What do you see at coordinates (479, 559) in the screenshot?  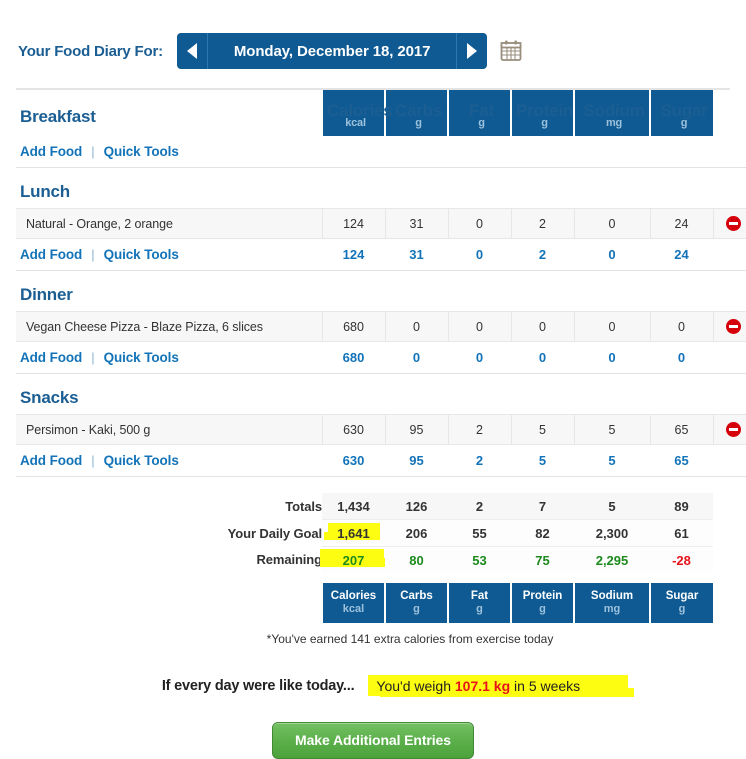 I see `remaining-fat: 53` at bounding box center [479, 559].